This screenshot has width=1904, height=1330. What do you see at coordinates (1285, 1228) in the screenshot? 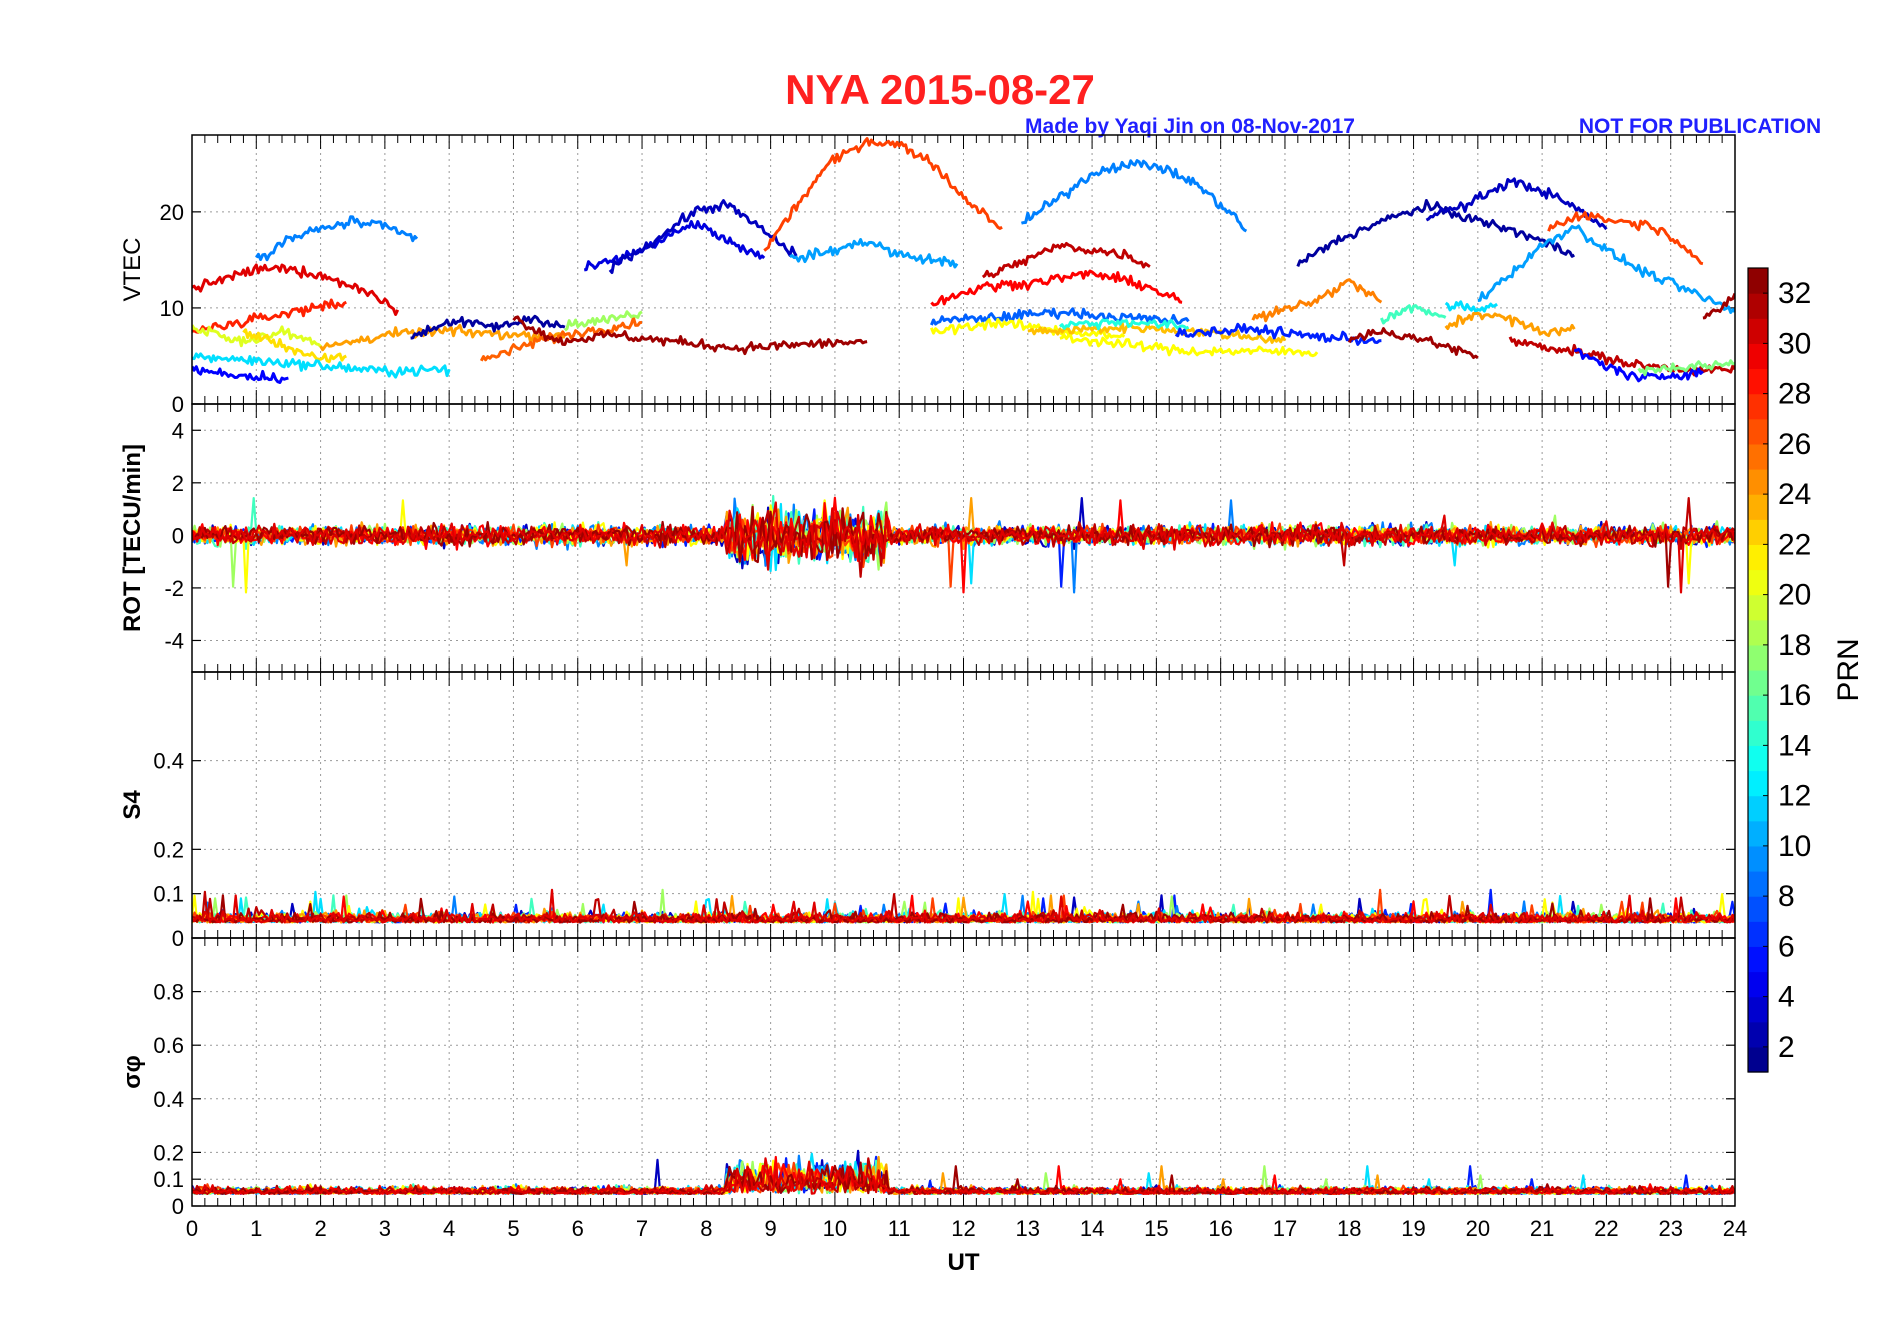
I see `x-tick-label: 17` at bounding box center [1285, 1228].